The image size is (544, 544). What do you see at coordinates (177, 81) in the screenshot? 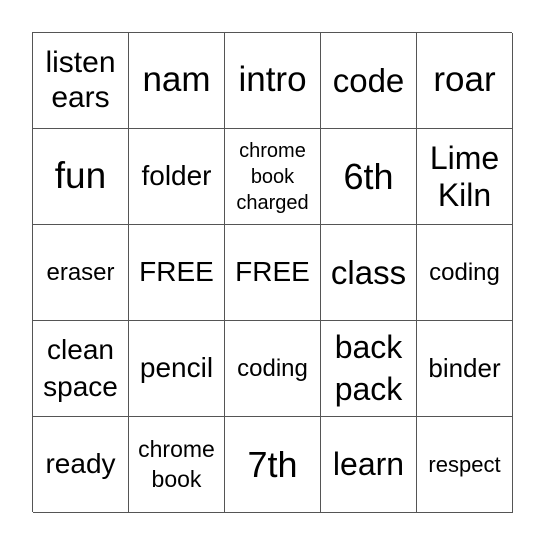
I see `bingo-cell: nam` at bounding box center [177, 81].